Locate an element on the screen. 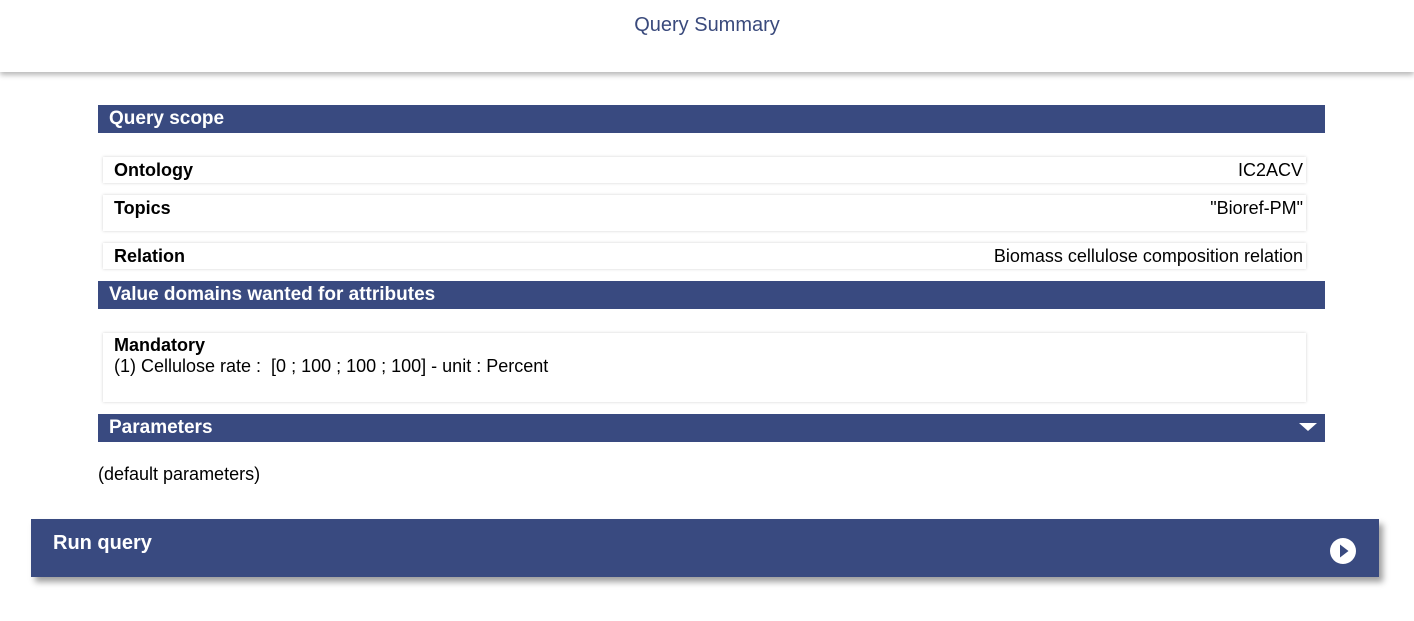 Image resolution: width=1414 pixels, height=621 pixels. page-title: Query Summary is located at coordinates (707, 25).